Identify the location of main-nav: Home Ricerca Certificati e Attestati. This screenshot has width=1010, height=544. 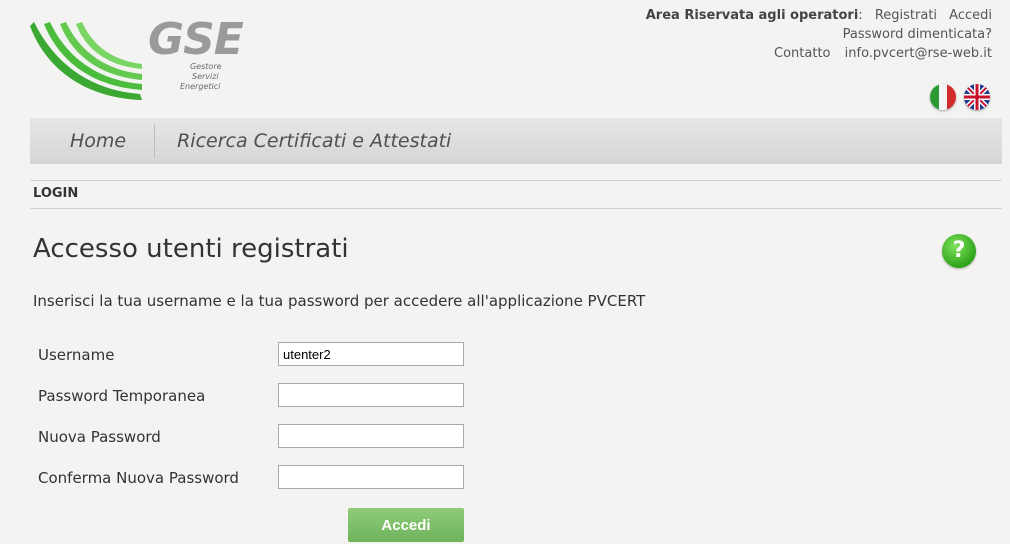
(516, 141).